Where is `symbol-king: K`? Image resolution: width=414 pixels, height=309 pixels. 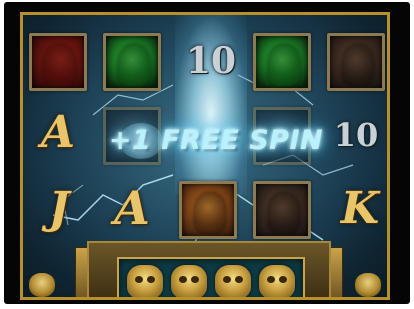 symbol-king: K is located at coordinates (360, 208).